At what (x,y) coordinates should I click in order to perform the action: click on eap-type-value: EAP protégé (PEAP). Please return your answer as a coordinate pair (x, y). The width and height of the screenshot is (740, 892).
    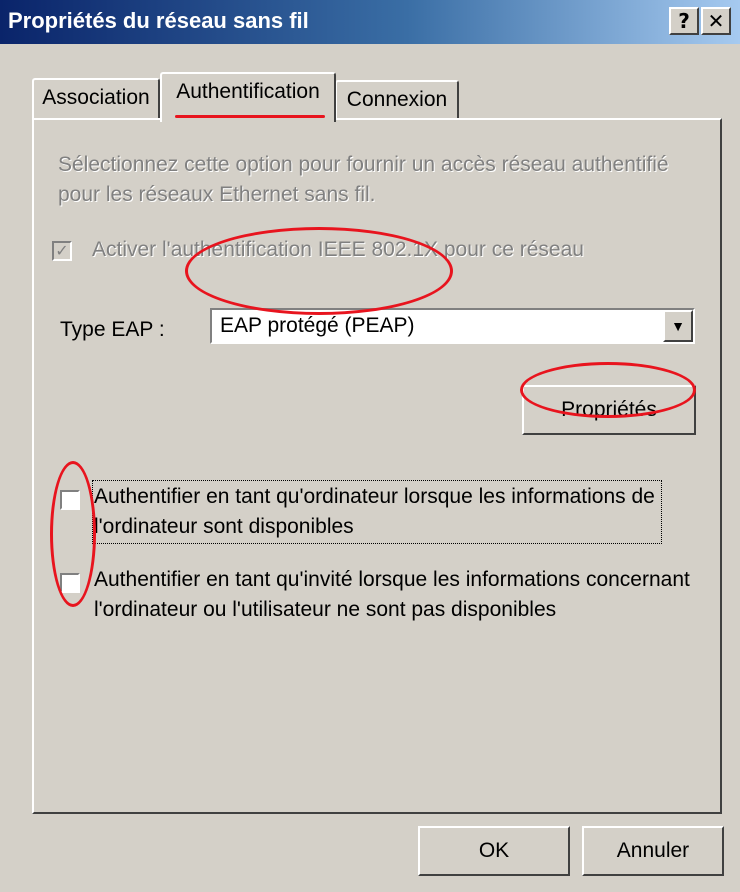
    Looking at the image, I should click on (317, 325).